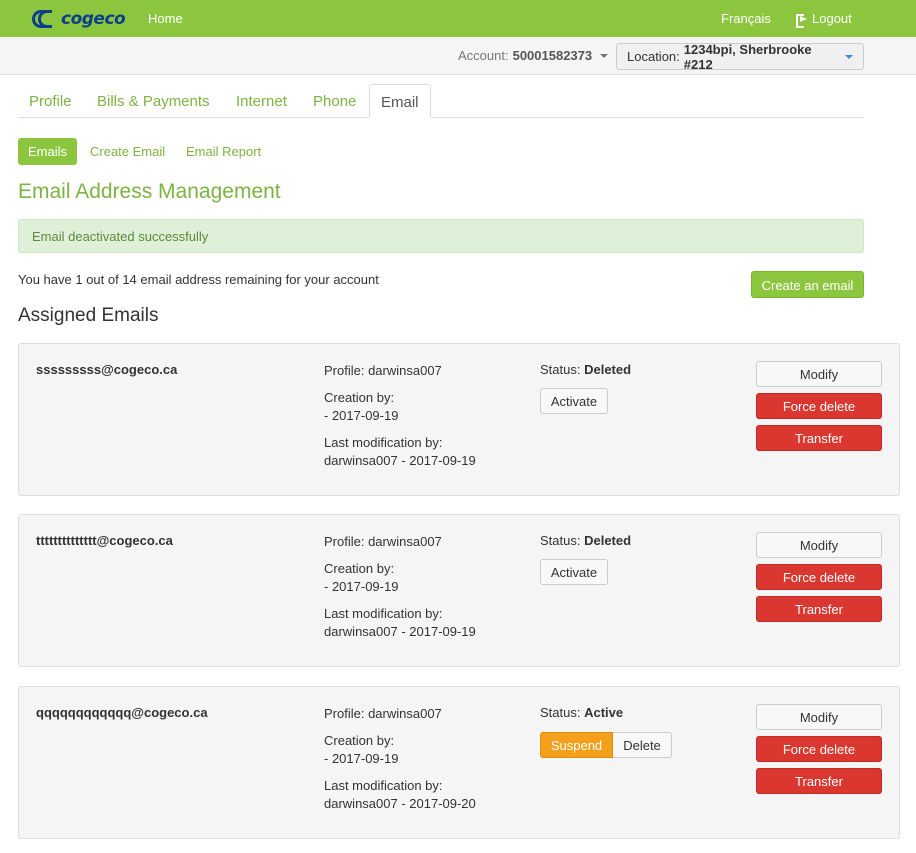 Image resolution: width=916 pixels, height=853 pixels. What do you see at coordinates (604, 712) in the screenshot?
I see `status-value: Active` at bounding box center [604, 712].